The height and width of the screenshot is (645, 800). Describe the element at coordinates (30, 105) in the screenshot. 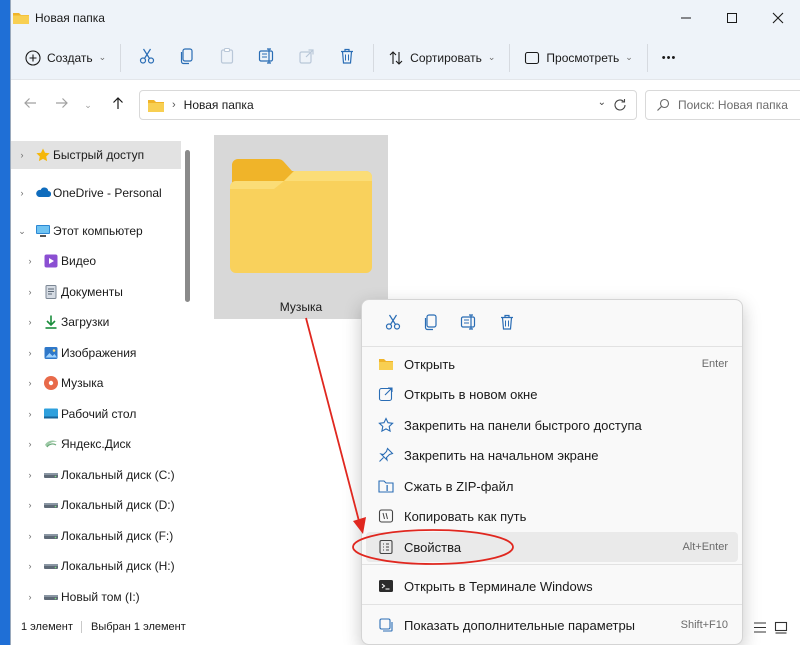

I see `back-button` at that location.